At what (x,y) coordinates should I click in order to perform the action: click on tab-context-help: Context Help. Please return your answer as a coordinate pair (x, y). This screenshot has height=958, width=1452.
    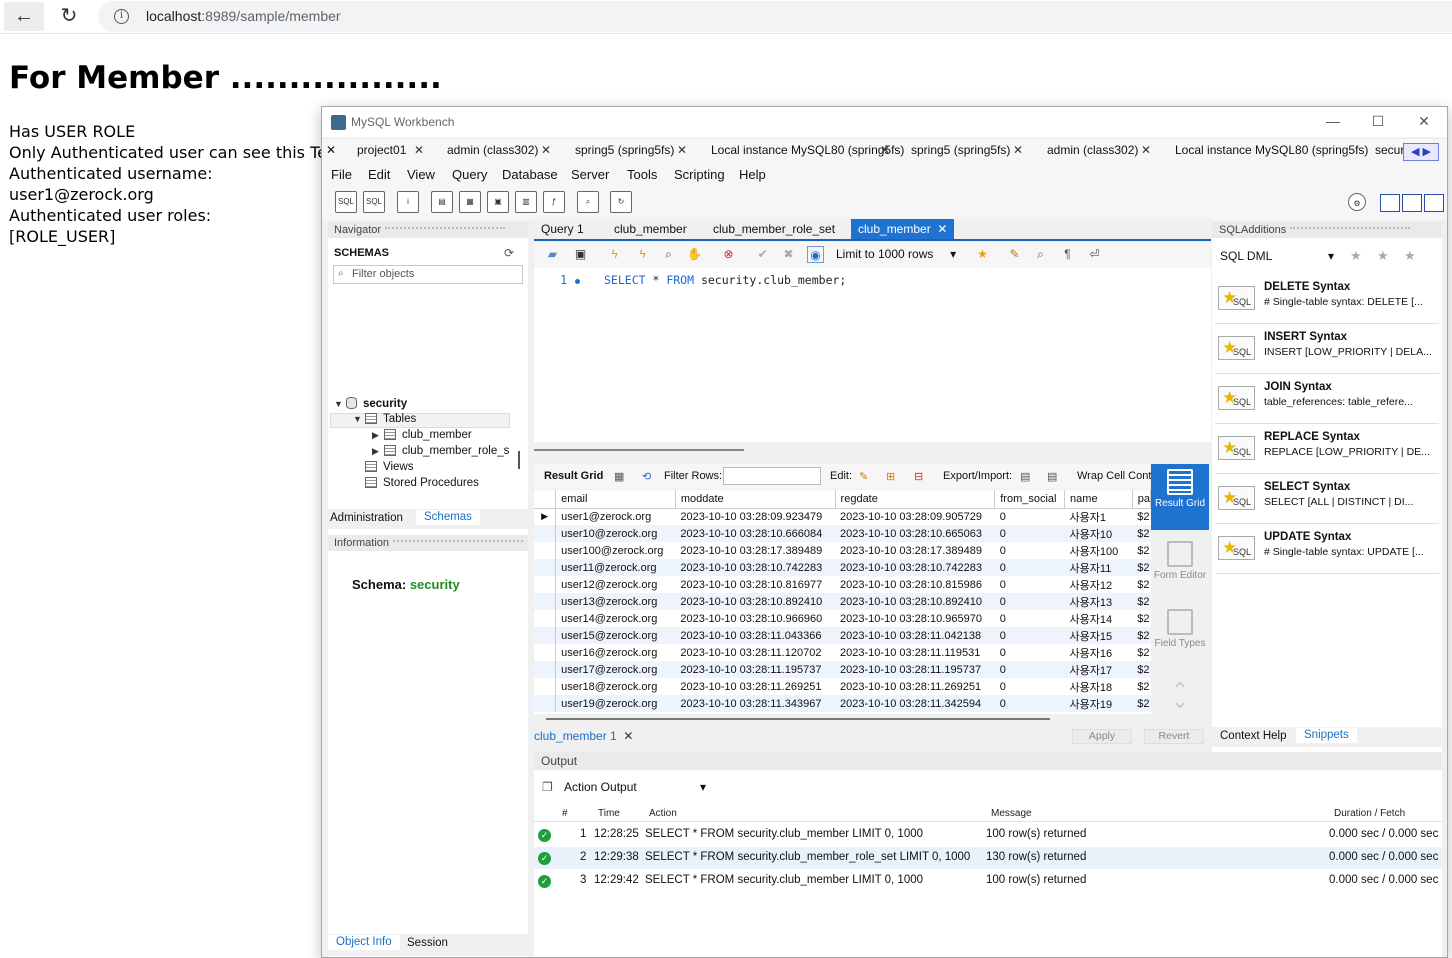
    Looking at the image, I should click on (1253, 736).